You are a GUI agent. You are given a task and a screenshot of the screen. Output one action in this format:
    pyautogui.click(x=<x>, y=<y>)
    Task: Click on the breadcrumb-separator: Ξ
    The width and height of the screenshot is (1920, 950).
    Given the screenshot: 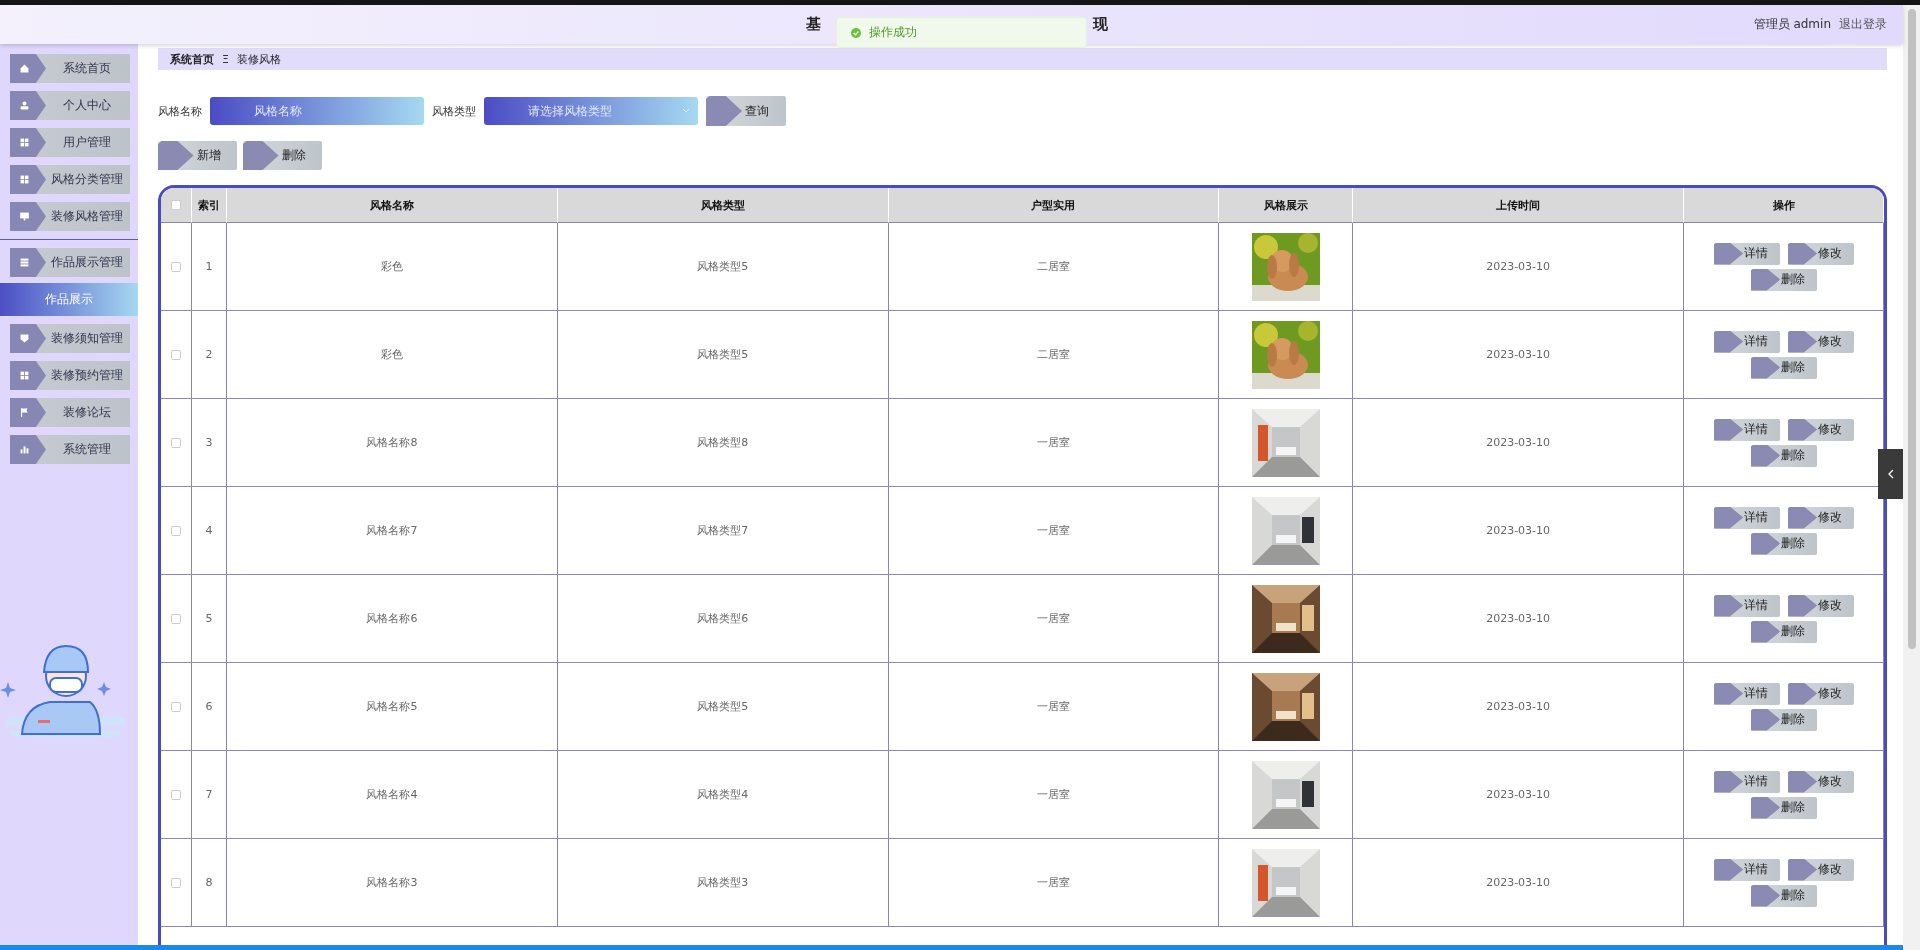 What is the action you would take?
    pyautogui.click(x=225, y=59)
    